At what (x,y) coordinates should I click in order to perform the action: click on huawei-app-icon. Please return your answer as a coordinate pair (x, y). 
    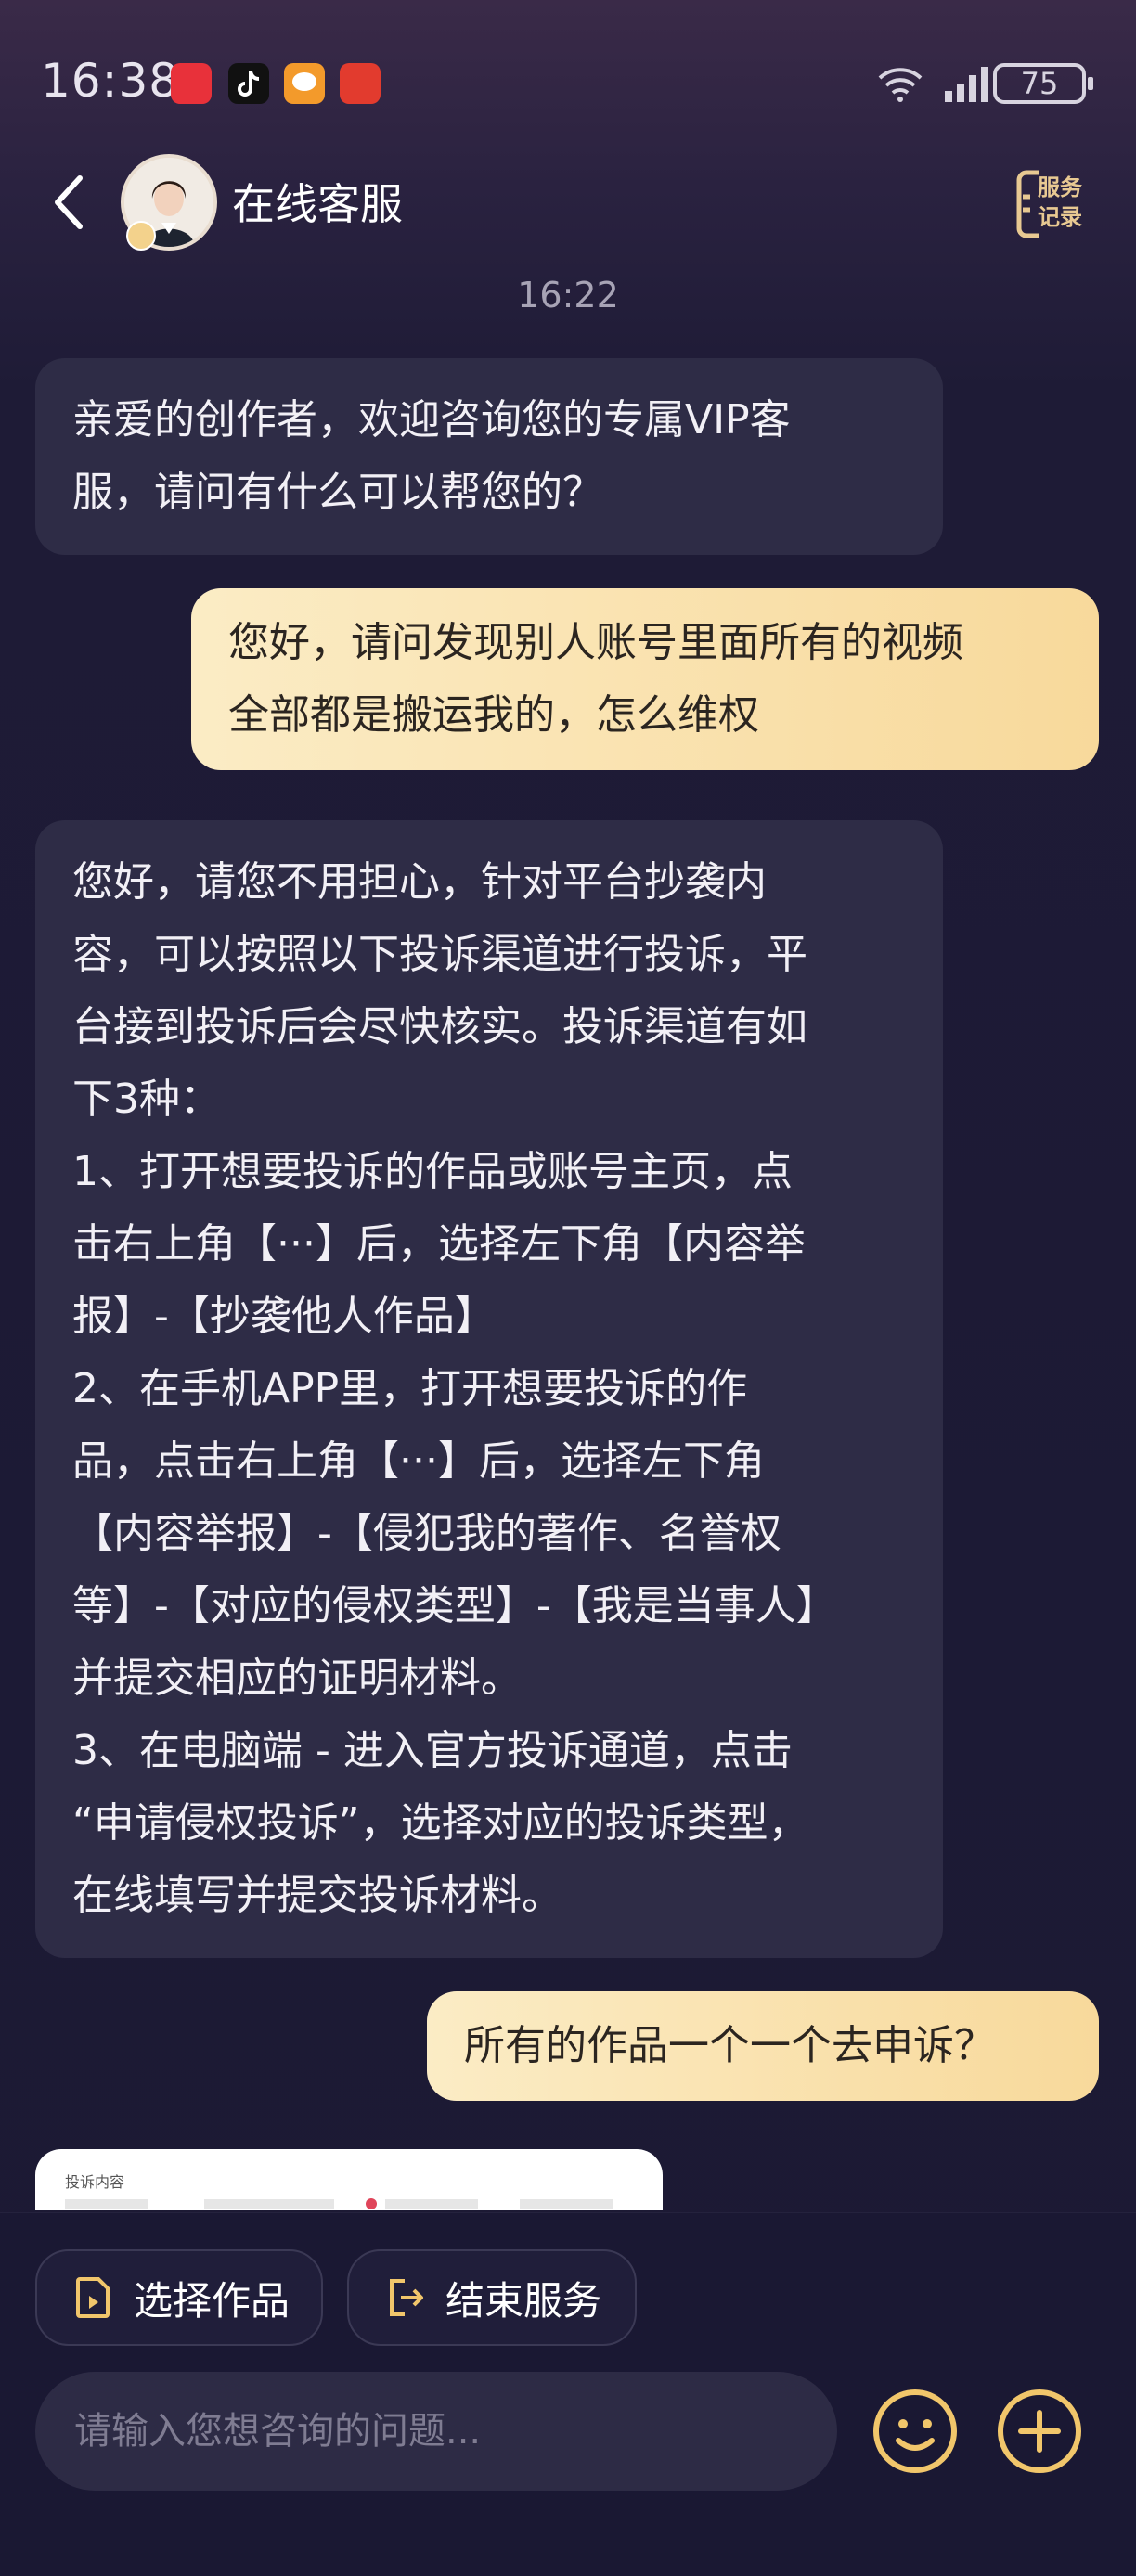
    Looking at the image, I should click on (191, 84).